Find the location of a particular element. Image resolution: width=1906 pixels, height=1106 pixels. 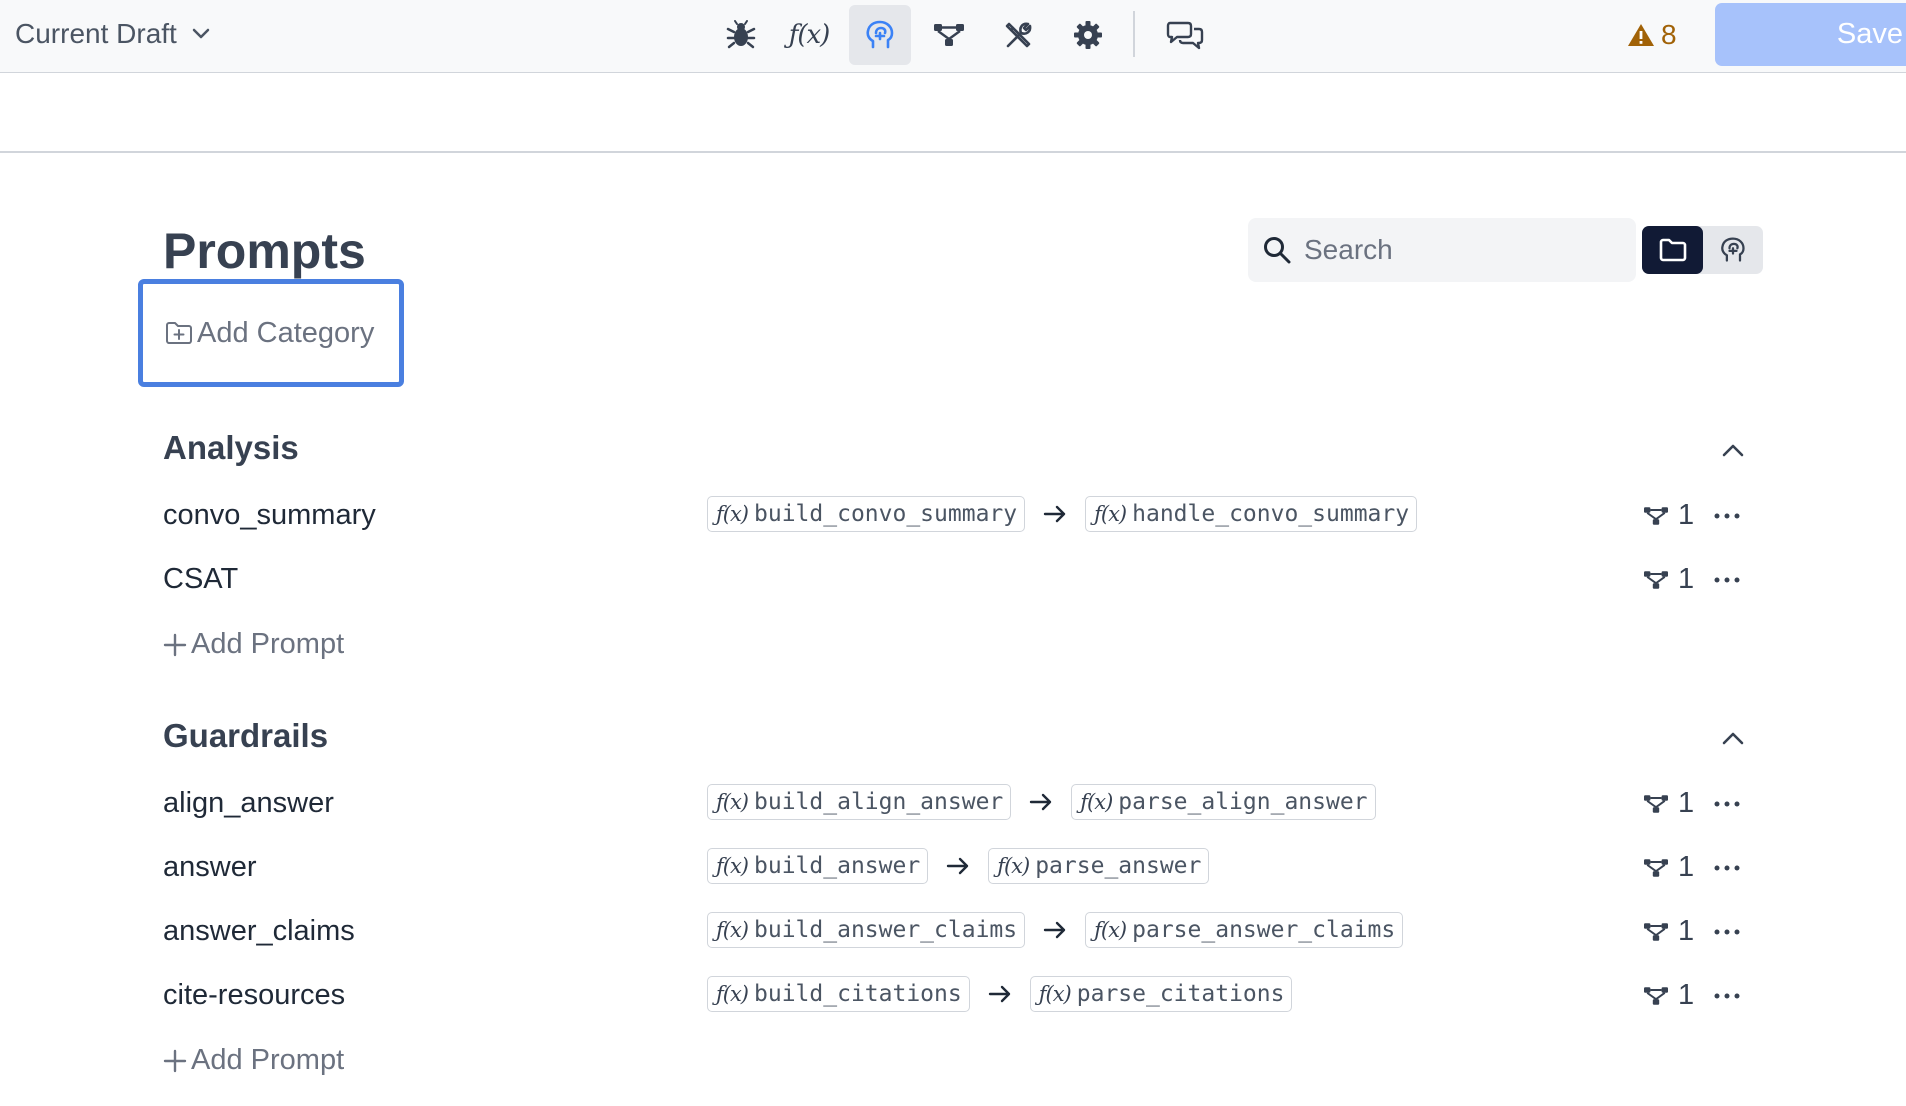

build-function-chip: ƒ(x) build_answer_claims is located at coordinates (866, 930).